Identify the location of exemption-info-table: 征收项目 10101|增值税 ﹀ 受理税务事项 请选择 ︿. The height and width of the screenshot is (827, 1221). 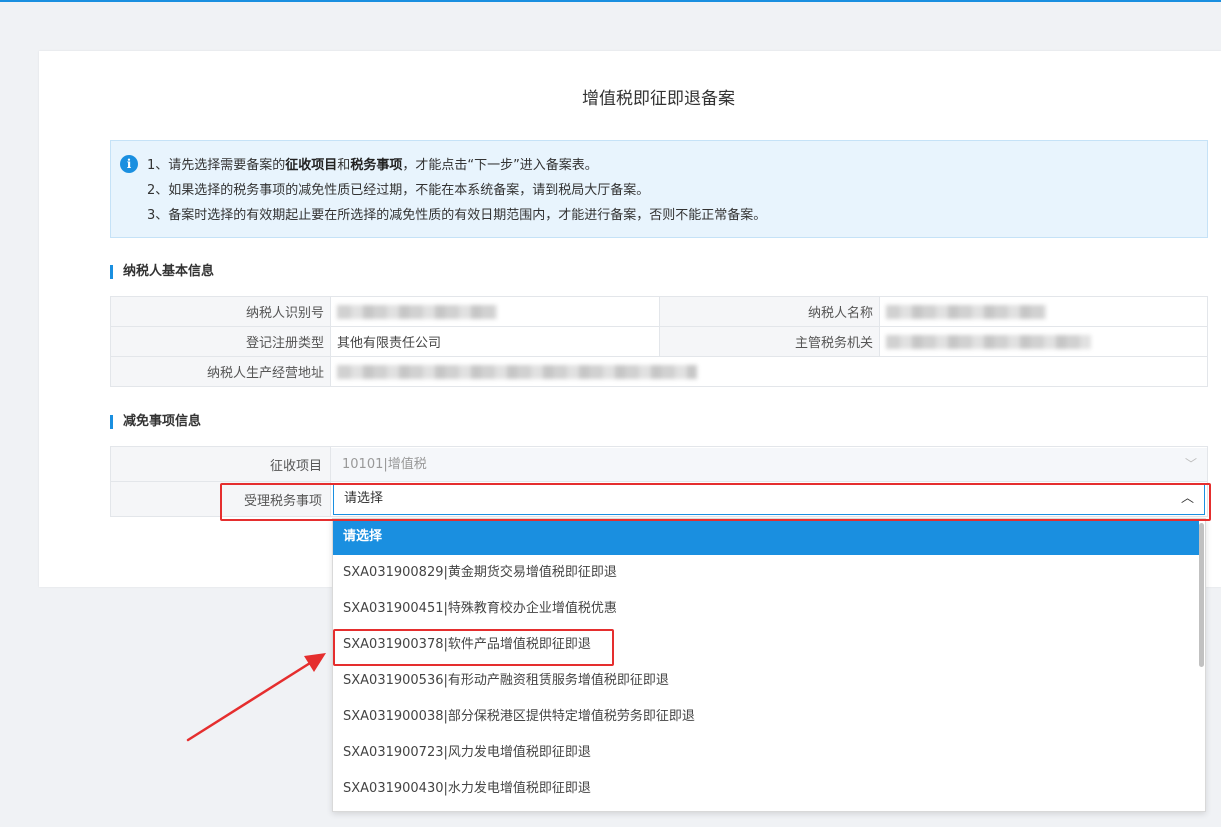
(659, 481).